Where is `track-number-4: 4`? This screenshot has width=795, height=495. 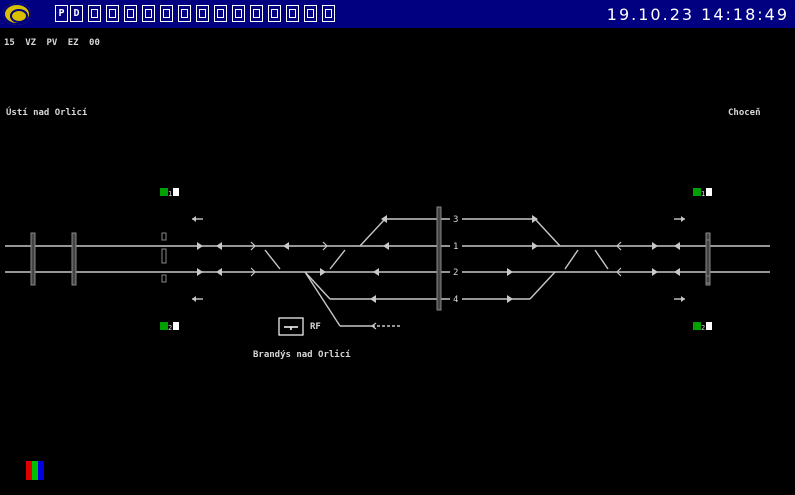 track-number-4: 4 is located at coordinates (455, 300).